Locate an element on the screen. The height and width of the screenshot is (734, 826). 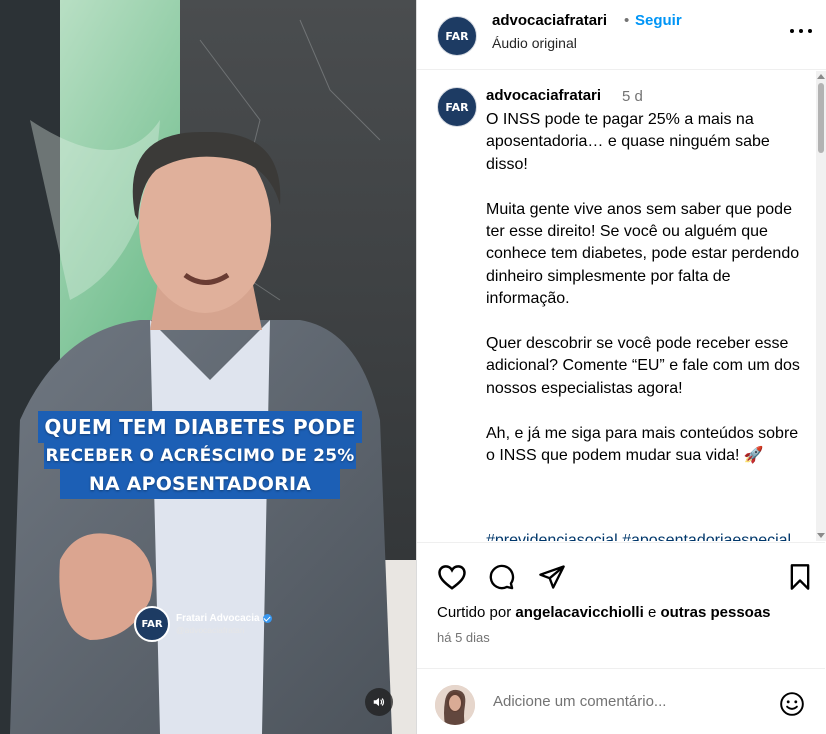
likes-middle: e is located at coordinates (652, 612).